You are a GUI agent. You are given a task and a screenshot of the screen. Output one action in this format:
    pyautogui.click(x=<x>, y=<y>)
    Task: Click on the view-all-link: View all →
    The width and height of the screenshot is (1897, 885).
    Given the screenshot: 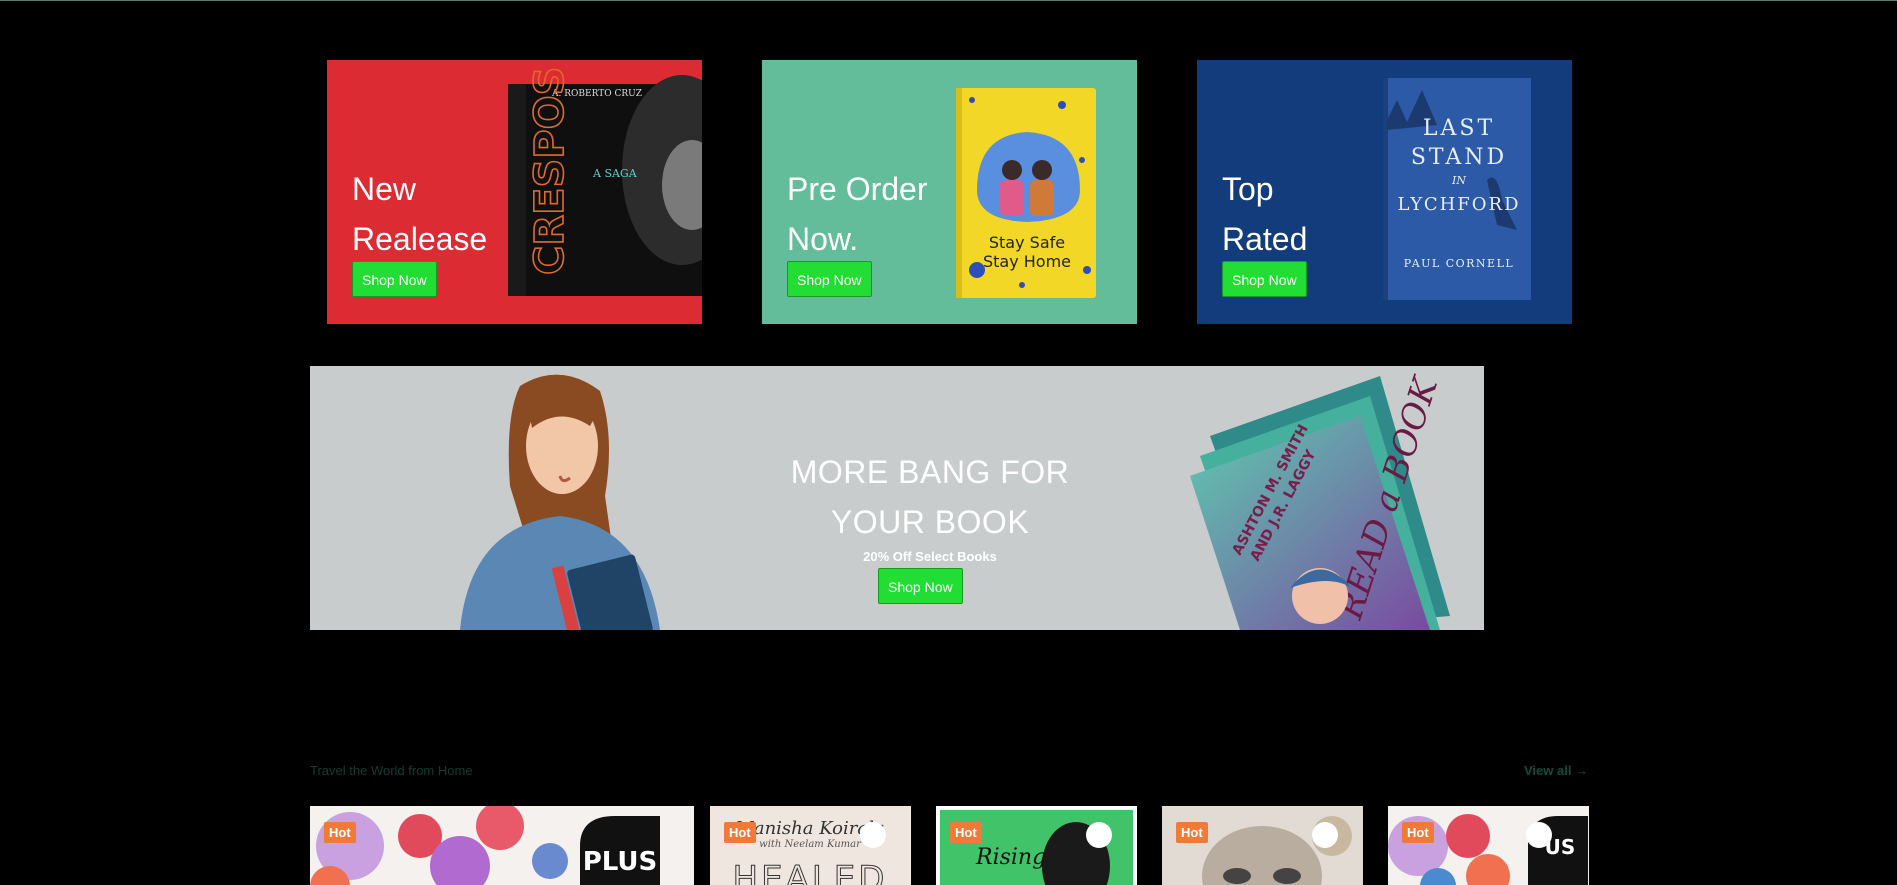 What is the action you would take?
    pyautogui.click(x=1556, y=770)
    